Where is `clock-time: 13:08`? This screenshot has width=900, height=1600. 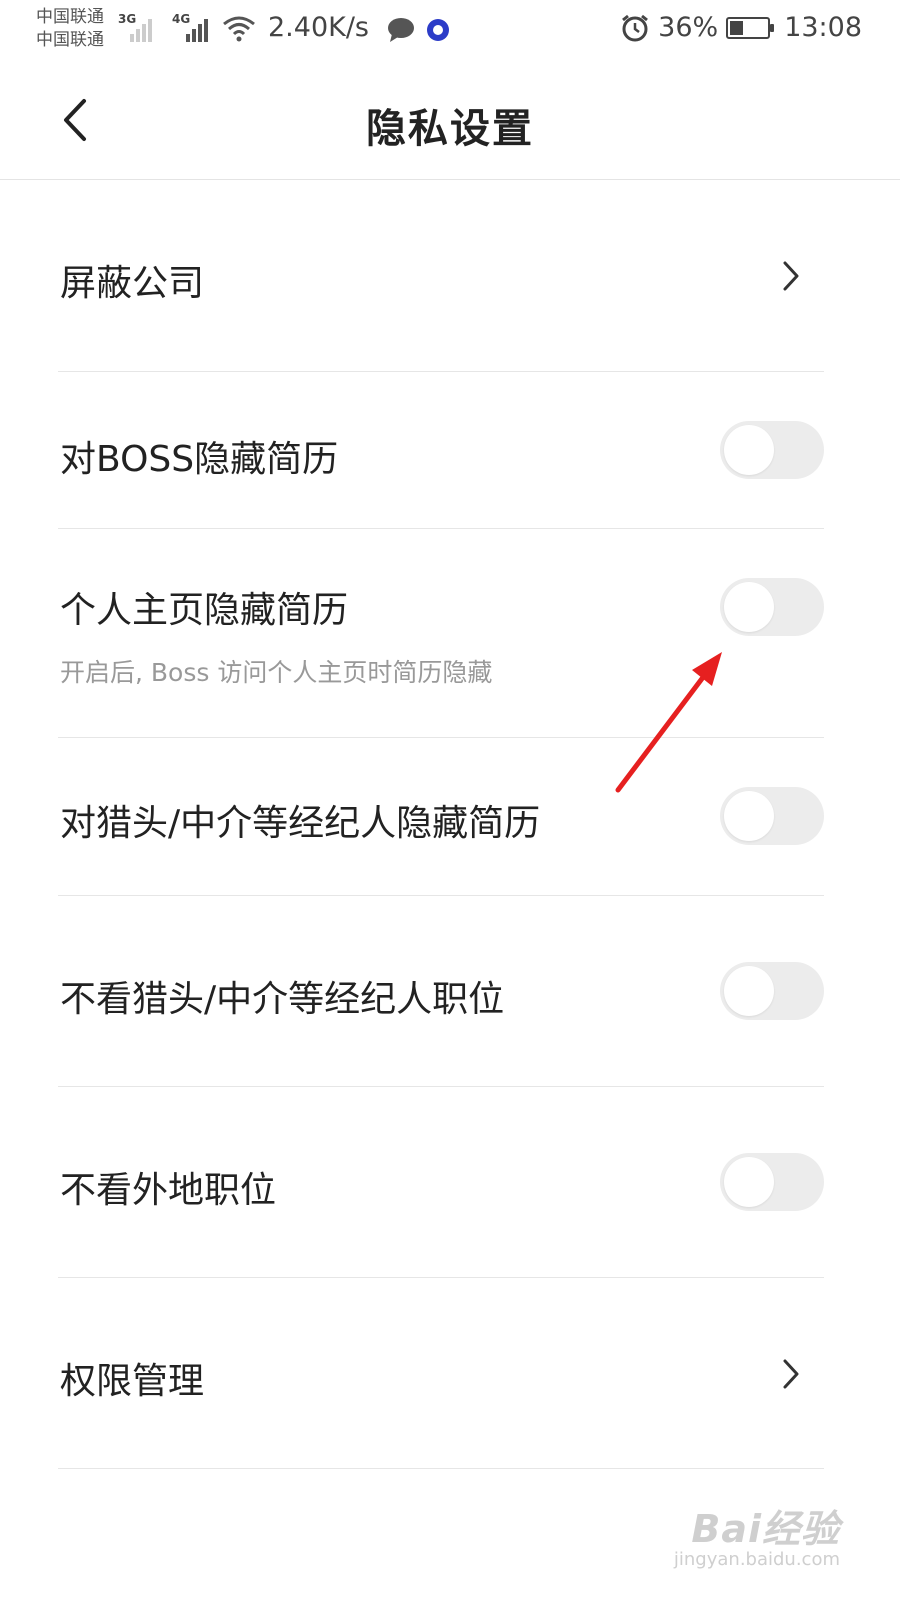 clock-time: 13:08 is located at coordinates (823, 27).